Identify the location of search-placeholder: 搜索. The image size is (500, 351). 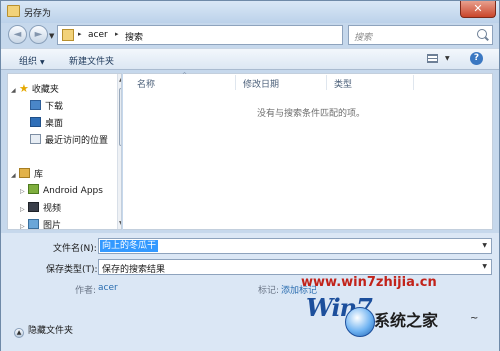
(363, 38).